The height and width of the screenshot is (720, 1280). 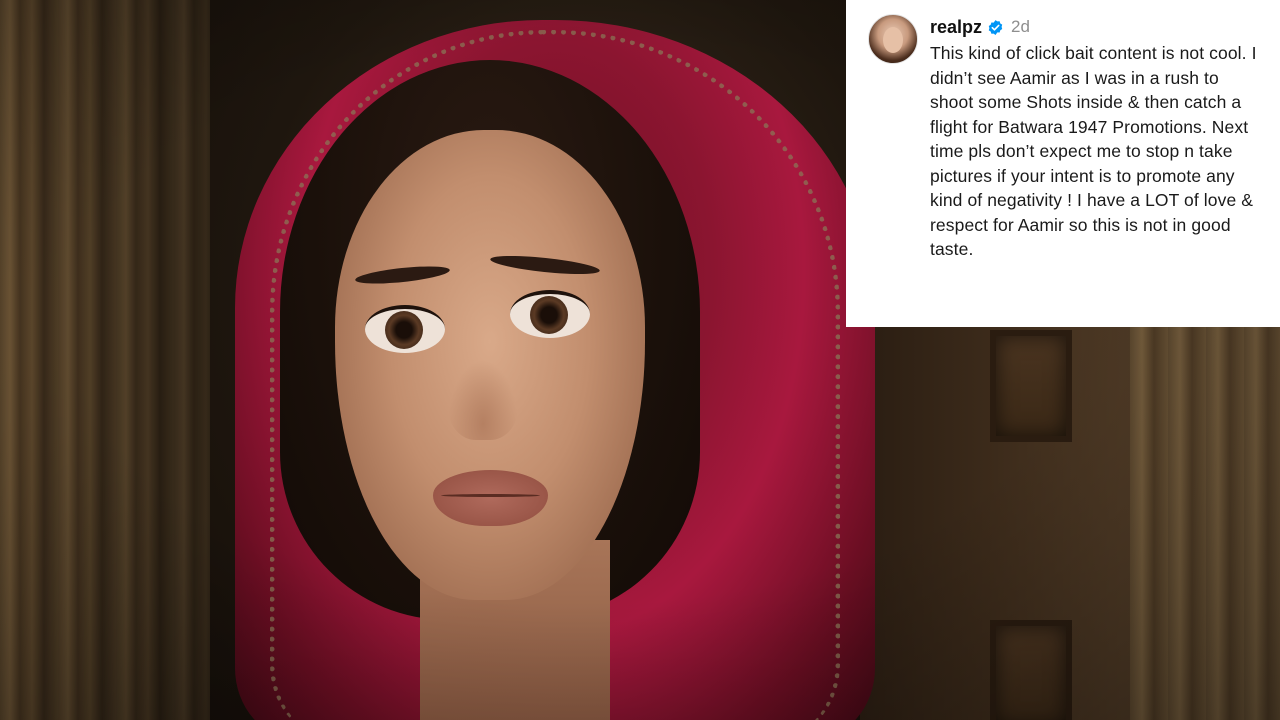 I want to click on left-iris, so click(x=404, y=330).